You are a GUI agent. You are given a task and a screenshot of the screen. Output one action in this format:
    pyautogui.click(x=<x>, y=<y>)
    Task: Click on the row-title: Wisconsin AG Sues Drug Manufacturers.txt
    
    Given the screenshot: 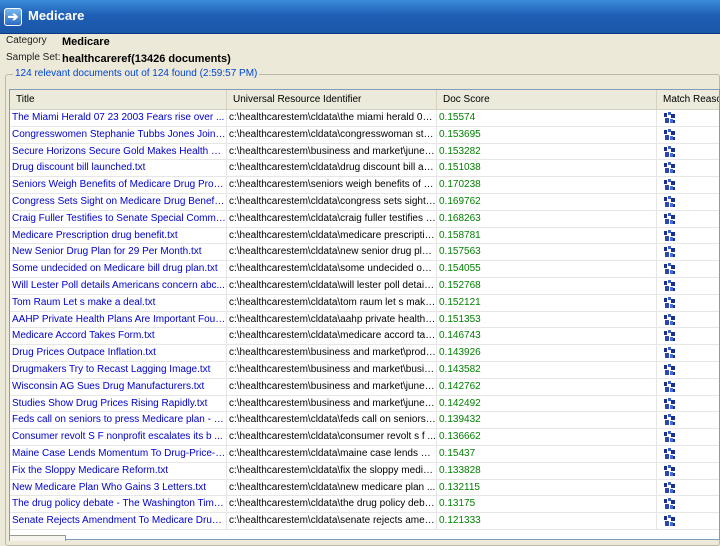 What is the action you would take?
    pyautogui.click(x=118, y=386)
    